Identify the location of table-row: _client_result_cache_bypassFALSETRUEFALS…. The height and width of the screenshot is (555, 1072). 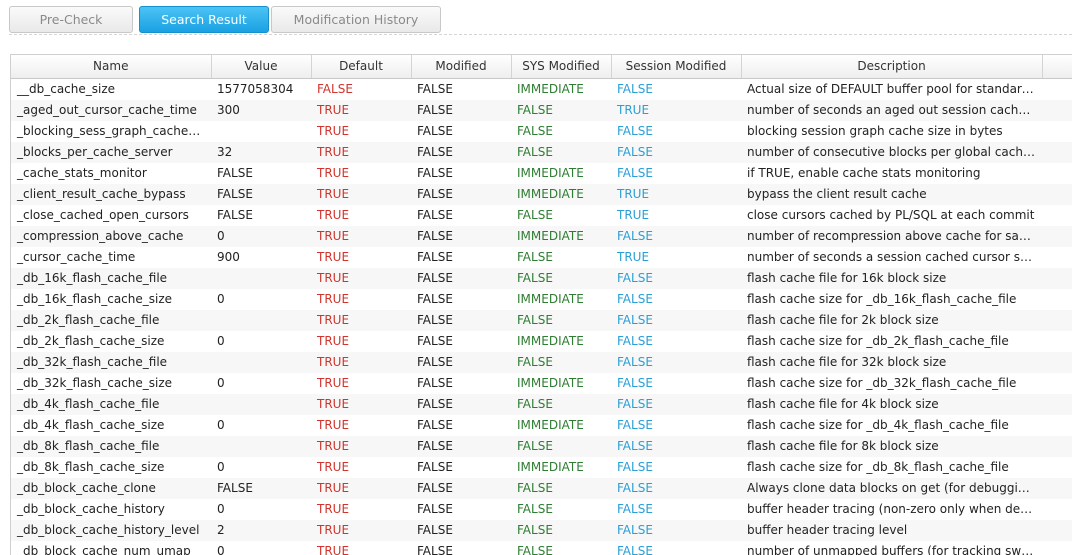
(541, 194).